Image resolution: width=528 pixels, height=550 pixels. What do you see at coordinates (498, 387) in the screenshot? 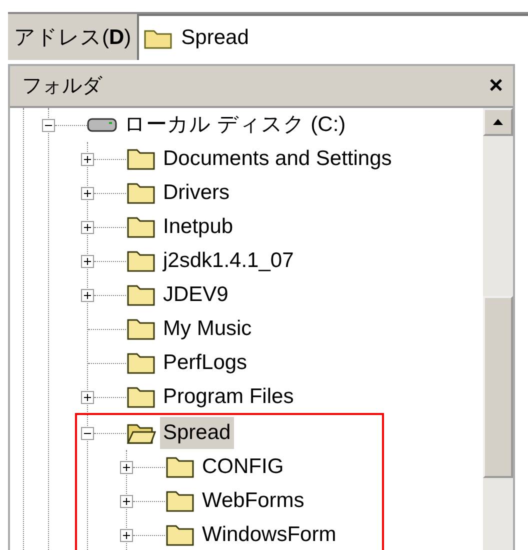
I see `scroll-thumb` at bounding box center [498, 387].